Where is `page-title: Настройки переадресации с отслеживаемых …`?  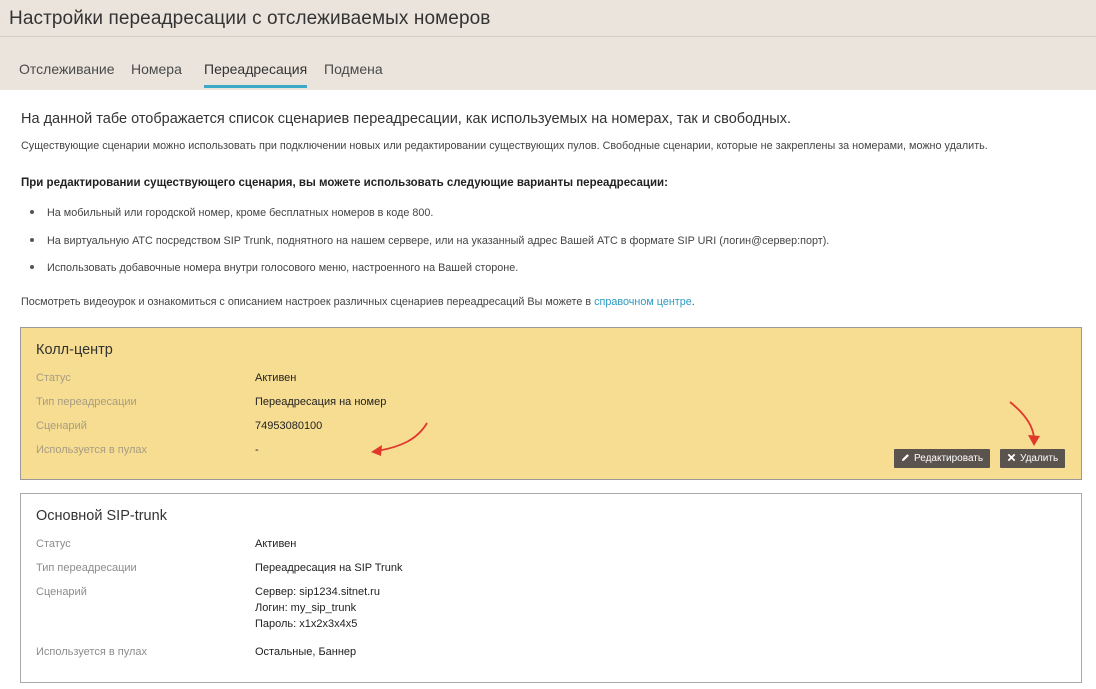
page-title: Настройки переадресации с отслеживаемых … is located at coordinates (250, 18).